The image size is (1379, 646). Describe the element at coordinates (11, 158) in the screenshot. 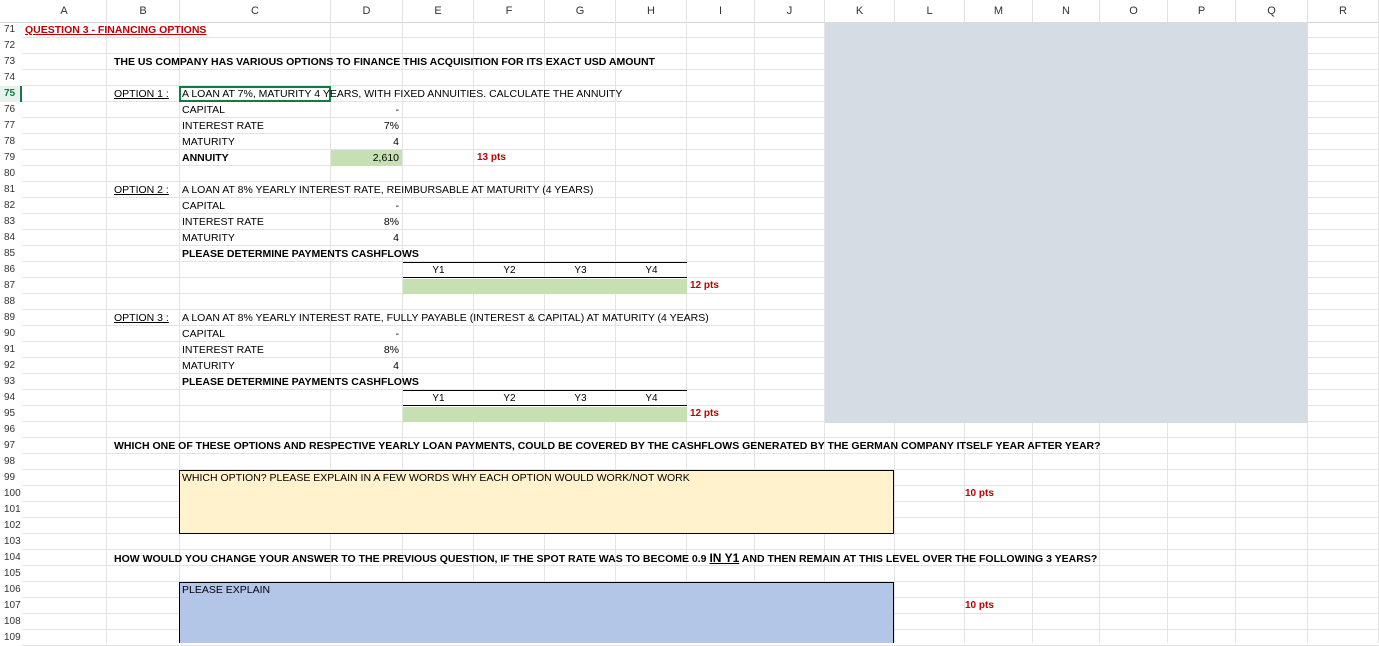

I see `row-header: 79` at that location.